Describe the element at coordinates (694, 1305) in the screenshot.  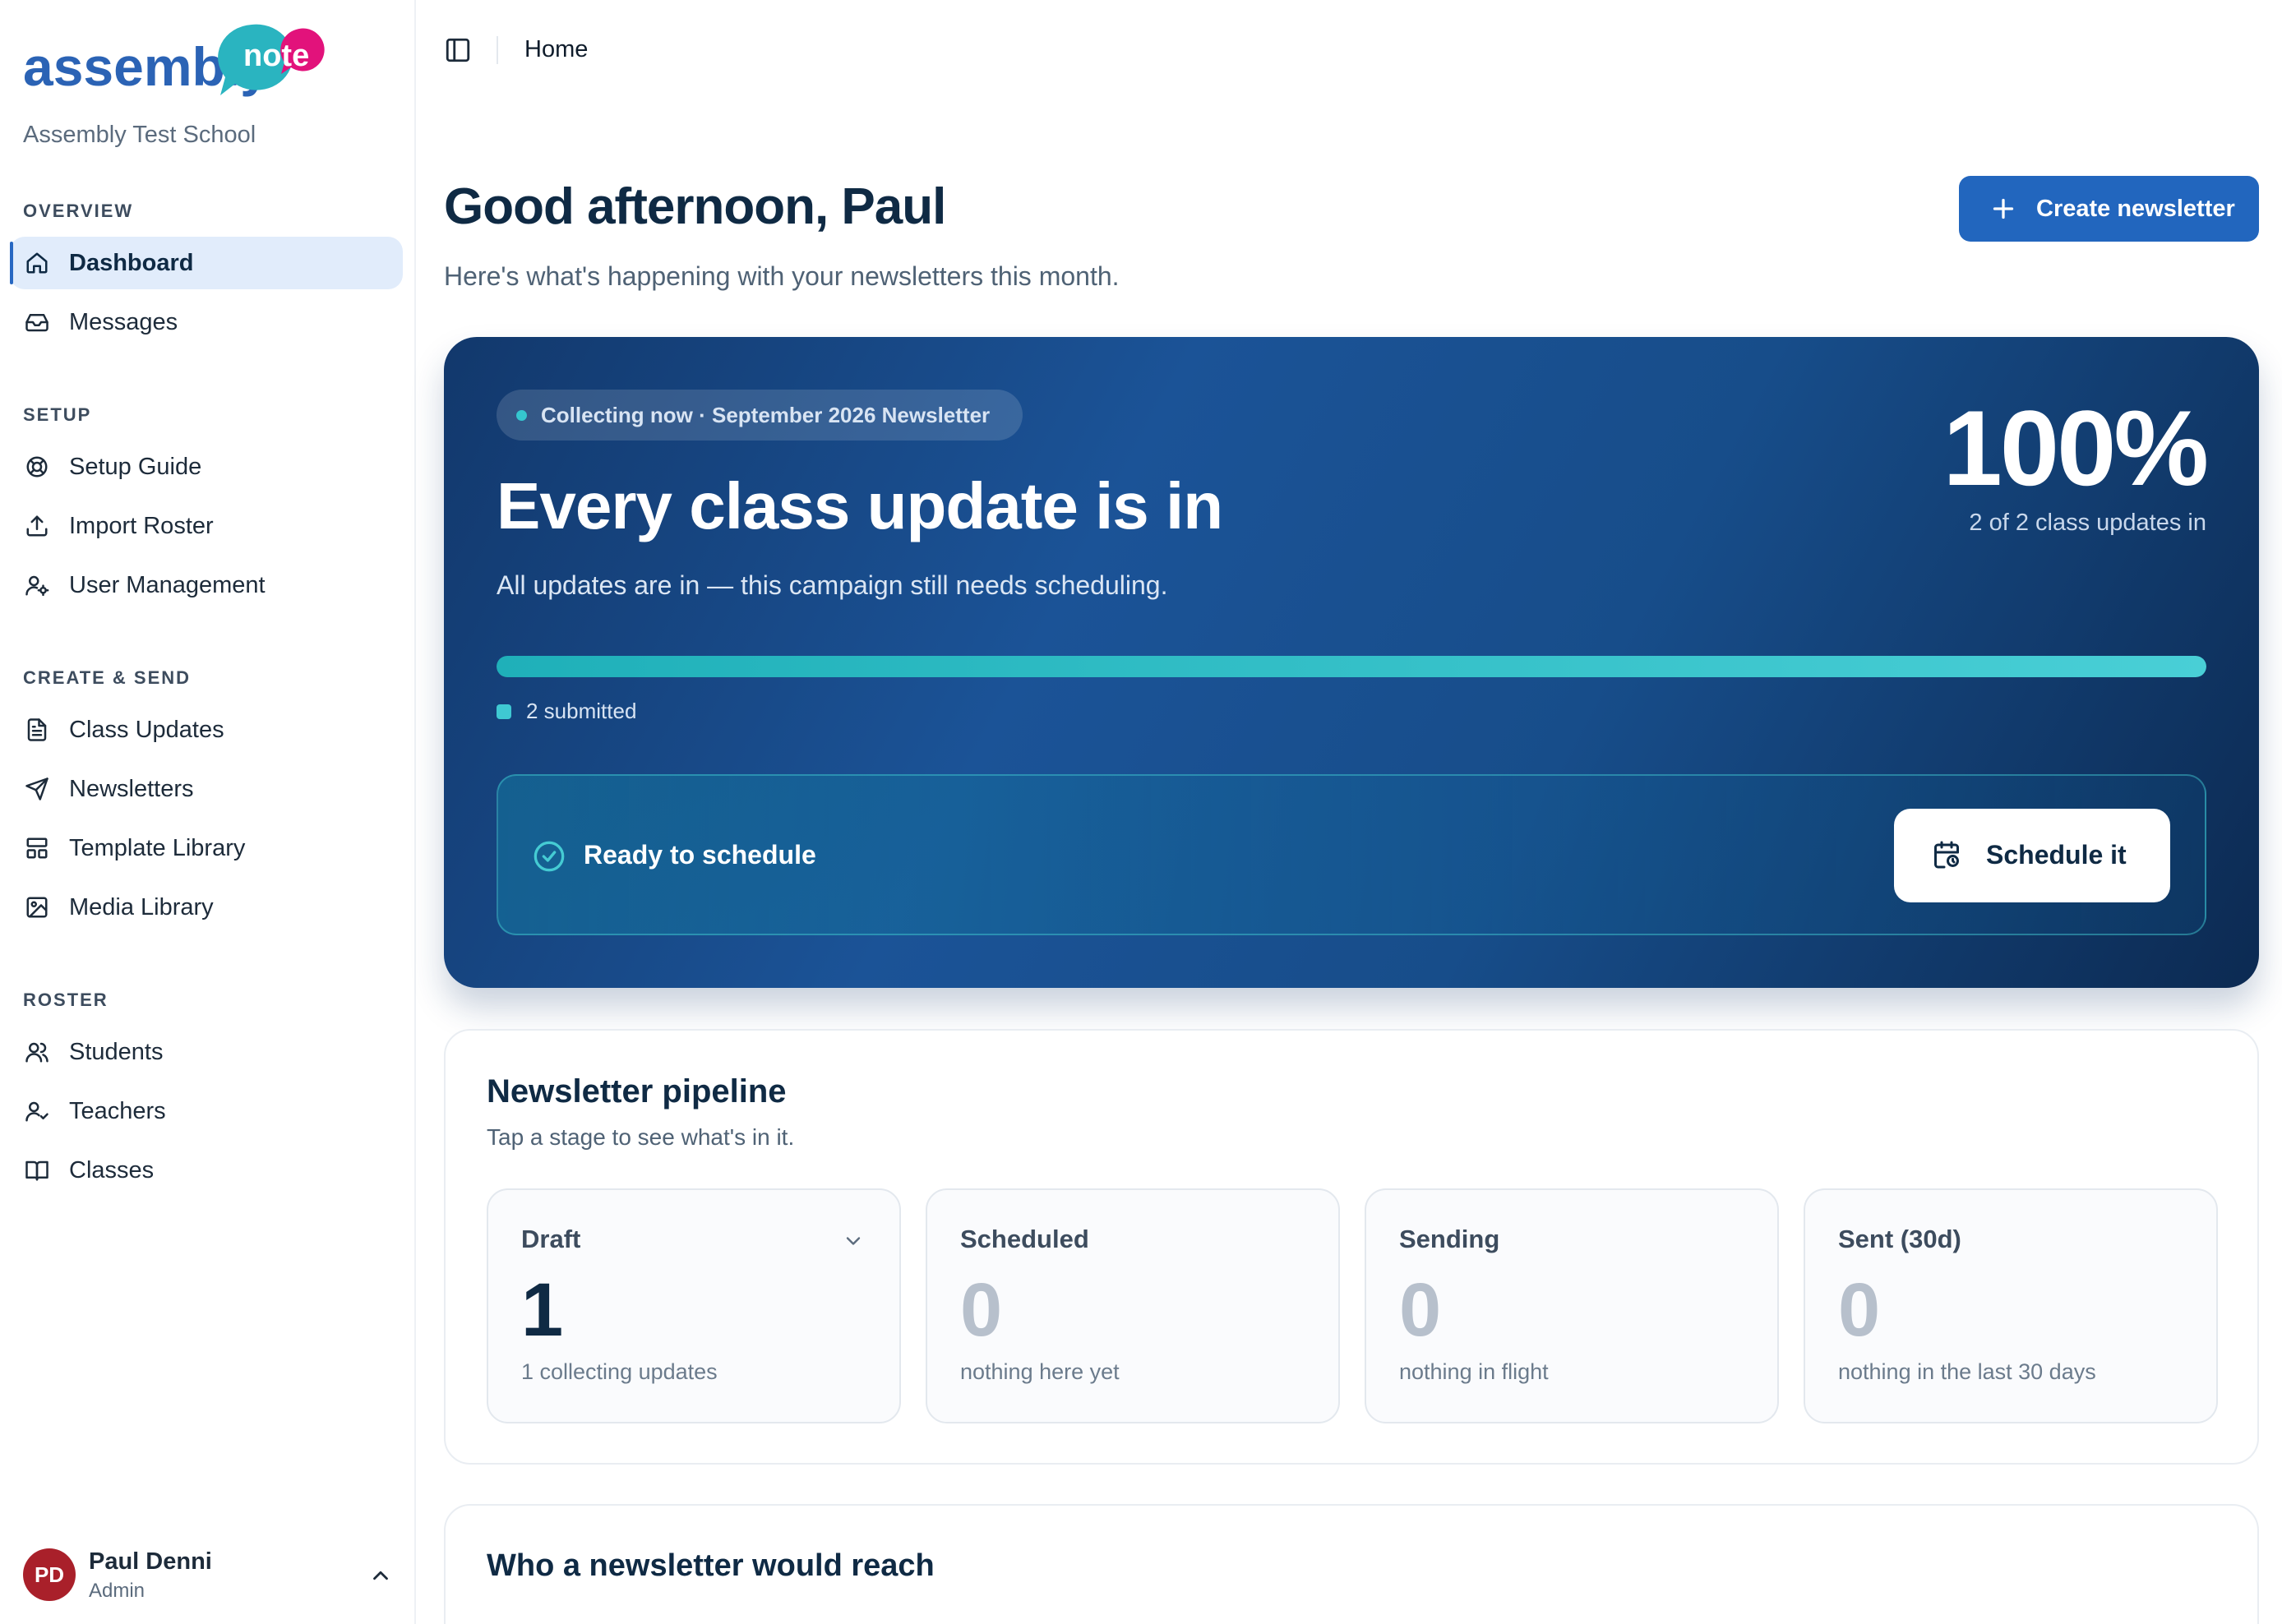
I see `stage-draft: Draft 1 1 collecting updates` at that location.